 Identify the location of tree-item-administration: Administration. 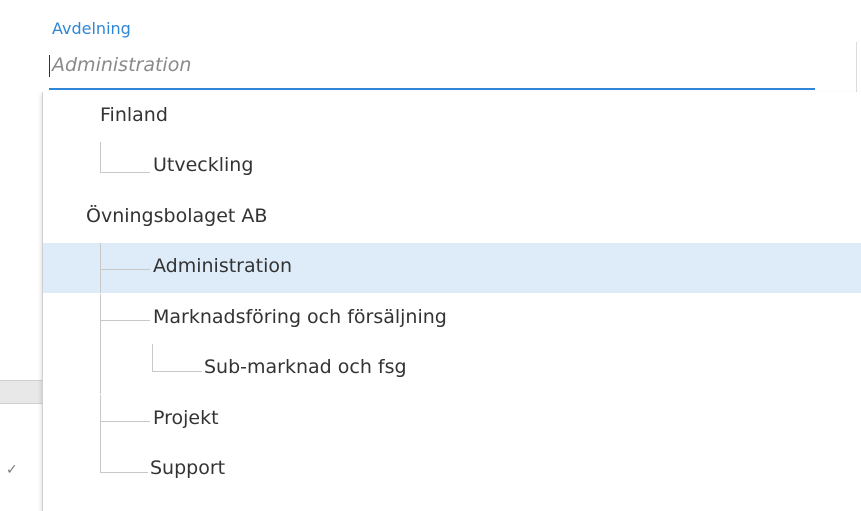
(452, 268).